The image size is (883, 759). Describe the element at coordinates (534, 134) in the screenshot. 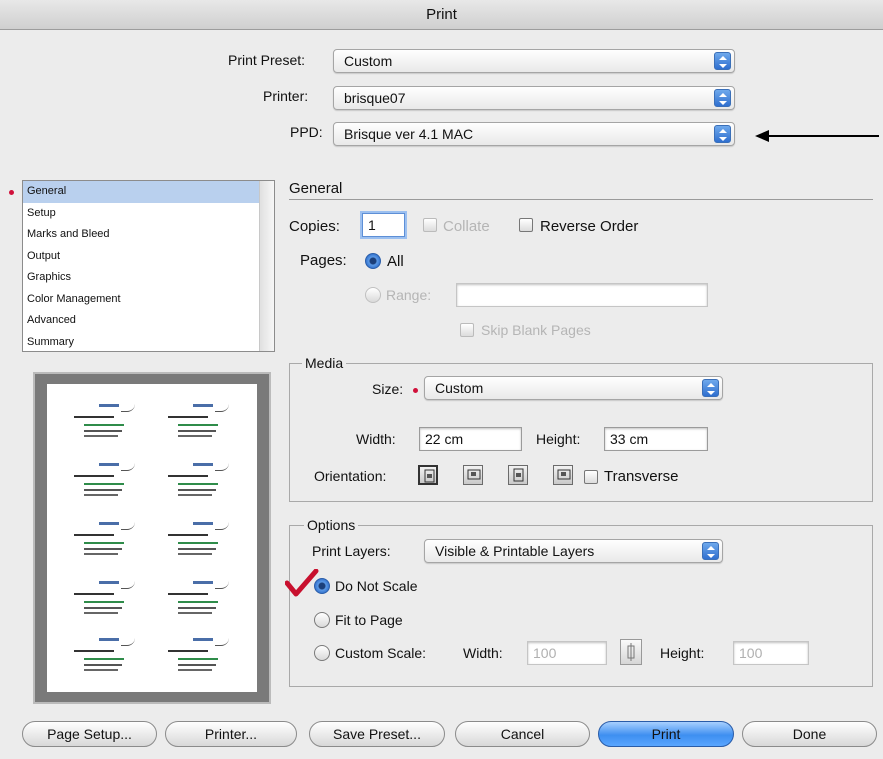

I see `ppd-popup: Brisque ver 4.1 MAC` at that location.